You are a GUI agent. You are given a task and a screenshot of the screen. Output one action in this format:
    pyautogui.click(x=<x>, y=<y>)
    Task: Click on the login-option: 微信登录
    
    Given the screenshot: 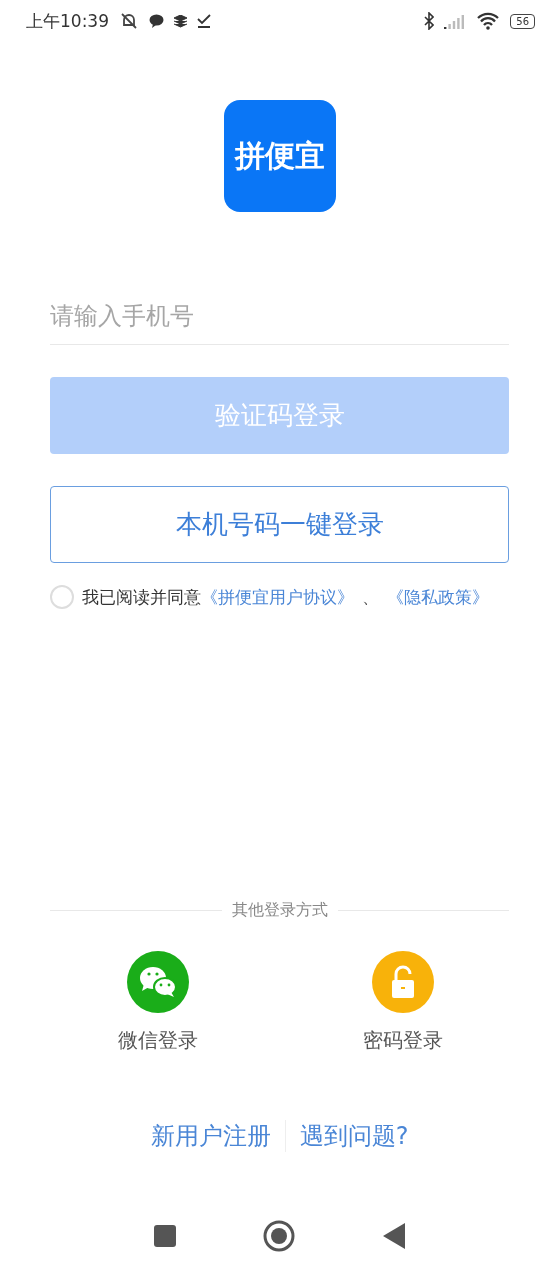 What is the action you would take?
    pyautogui.click(x=158, y=1002)
    